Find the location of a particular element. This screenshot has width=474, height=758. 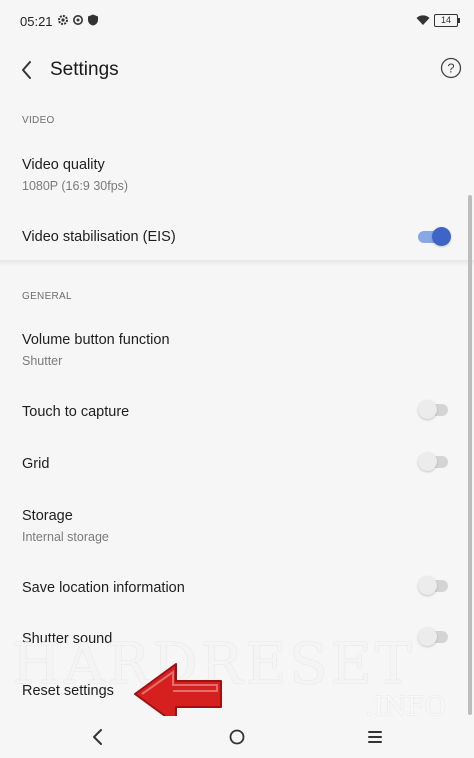

storage-value: Internal storage is located at coordinates (65, 537).